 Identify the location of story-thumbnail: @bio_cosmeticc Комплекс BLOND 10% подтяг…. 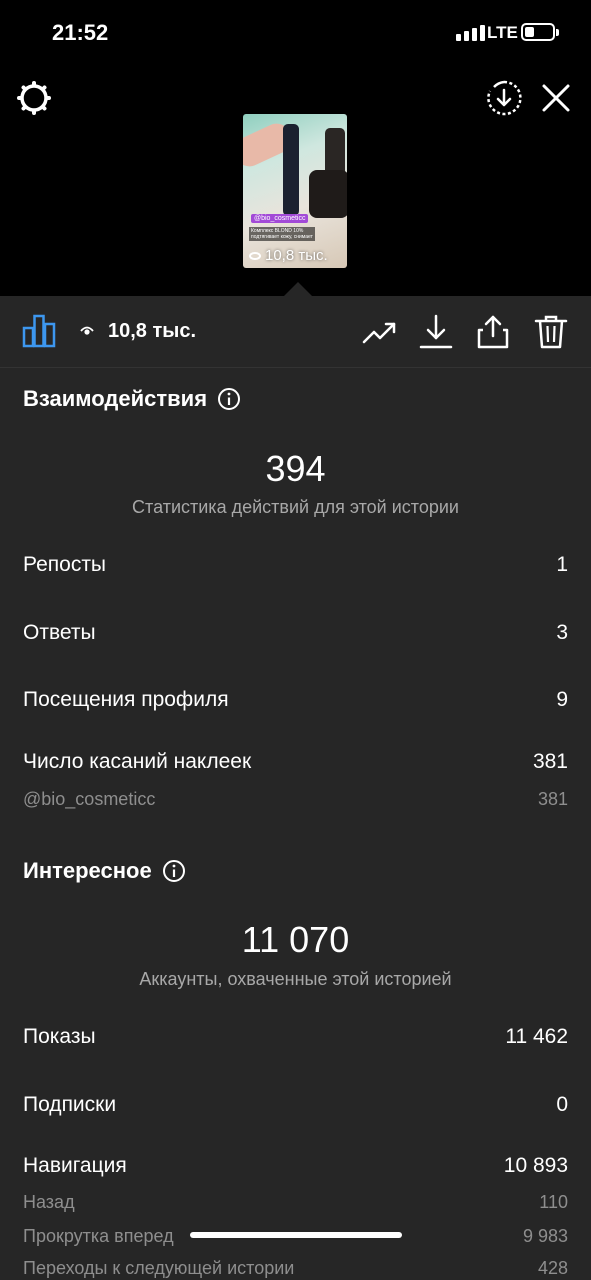
(295, 191).